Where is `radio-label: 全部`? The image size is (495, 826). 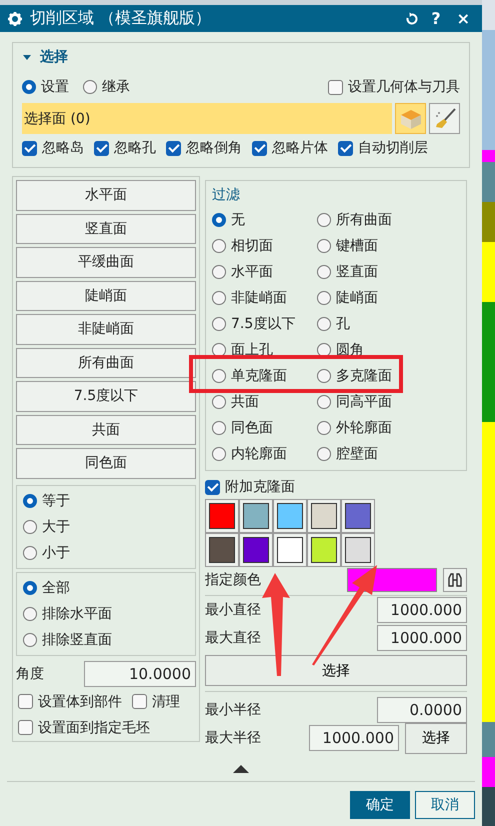 radio-label: 全部 is located at coordinates (56, 587).